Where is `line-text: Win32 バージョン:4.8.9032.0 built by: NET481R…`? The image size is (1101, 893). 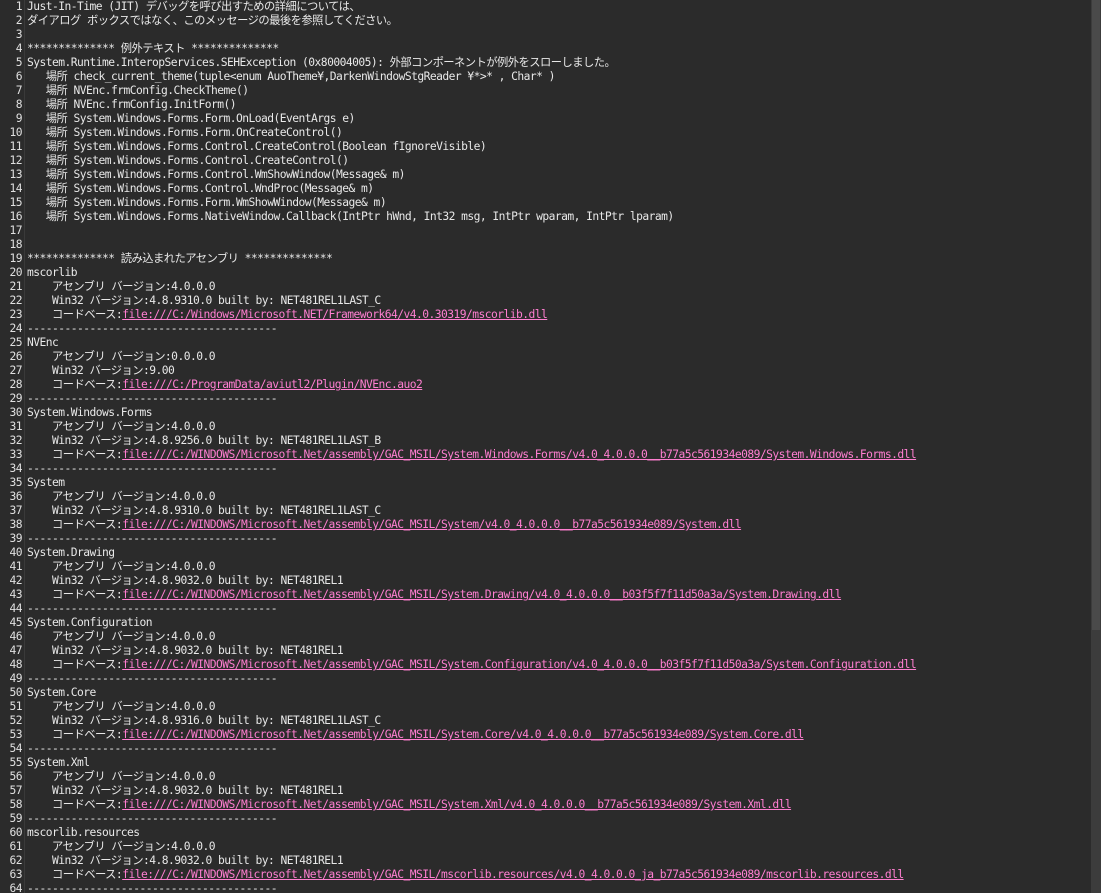
line-text: Win32 バージョン:4.8.9032.0 built by: NET481R… is located at coordinates (185, 580).